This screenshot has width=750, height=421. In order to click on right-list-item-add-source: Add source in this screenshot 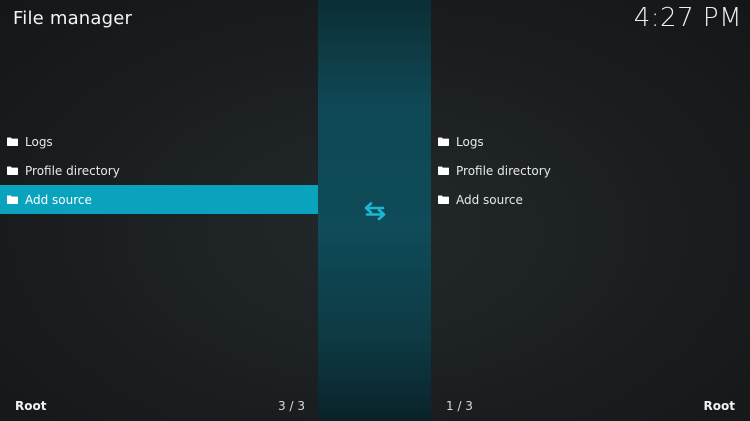, I will do `click(590, 199)`.